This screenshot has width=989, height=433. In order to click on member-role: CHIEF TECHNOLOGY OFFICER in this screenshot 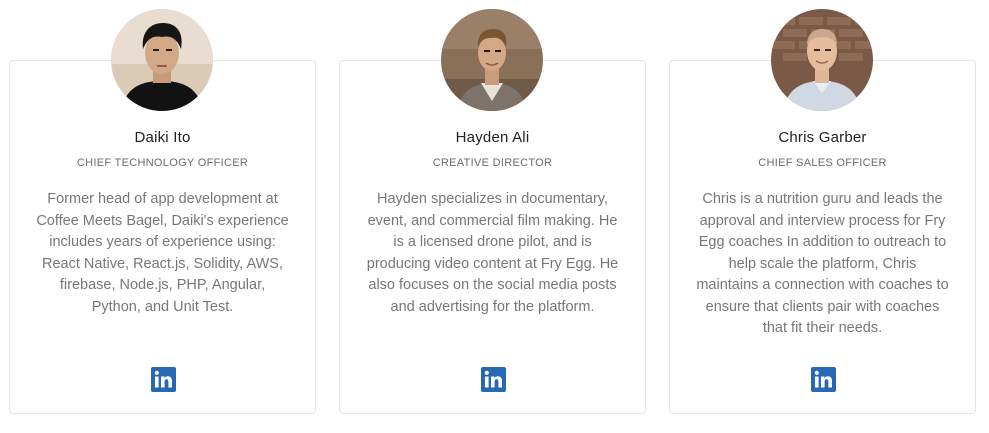, I will do `click(162, 163)`.